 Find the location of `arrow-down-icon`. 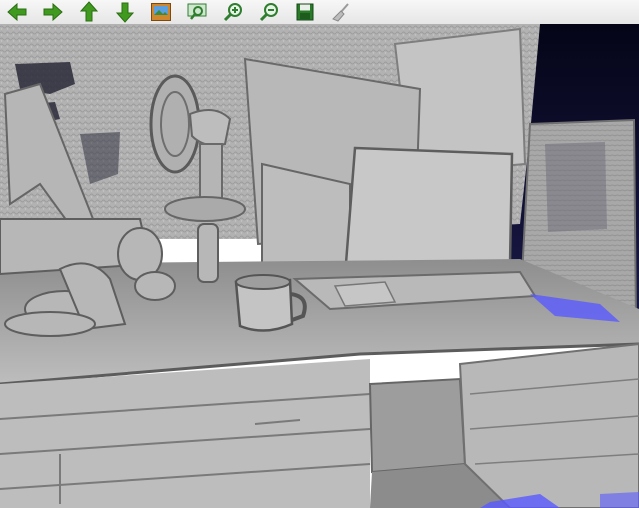

arrow-down-icon is located at coordinates (125, 12).